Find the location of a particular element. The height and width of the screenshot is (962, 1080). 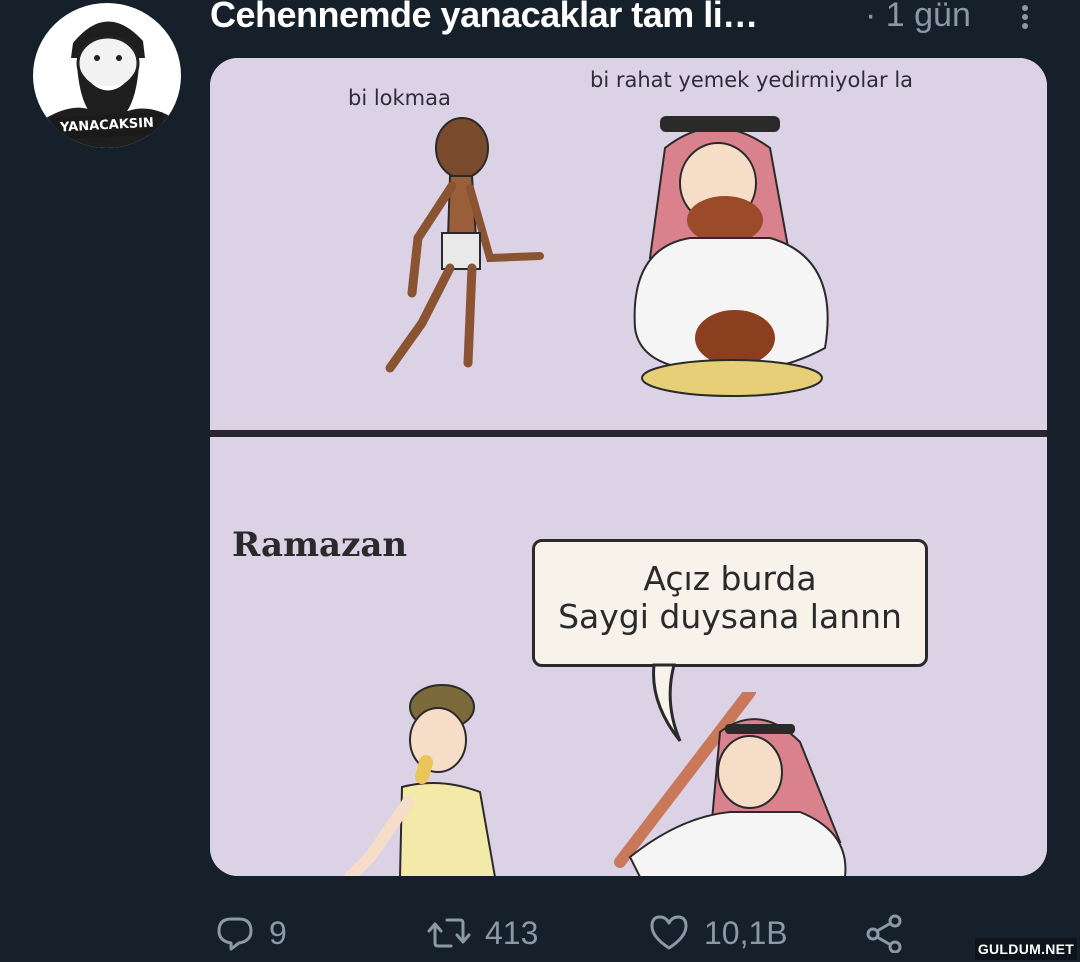

more-vertical-icon is located at coordinates (1025, 17).